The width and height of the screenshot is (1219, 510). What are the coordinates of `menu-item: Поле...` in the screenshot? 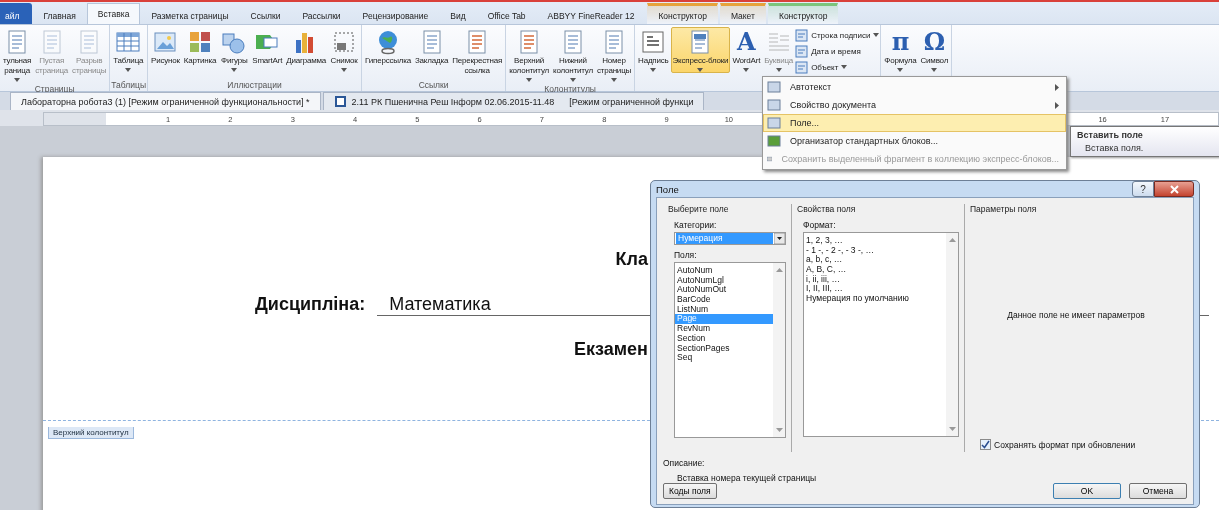 It's located at (914, 123).